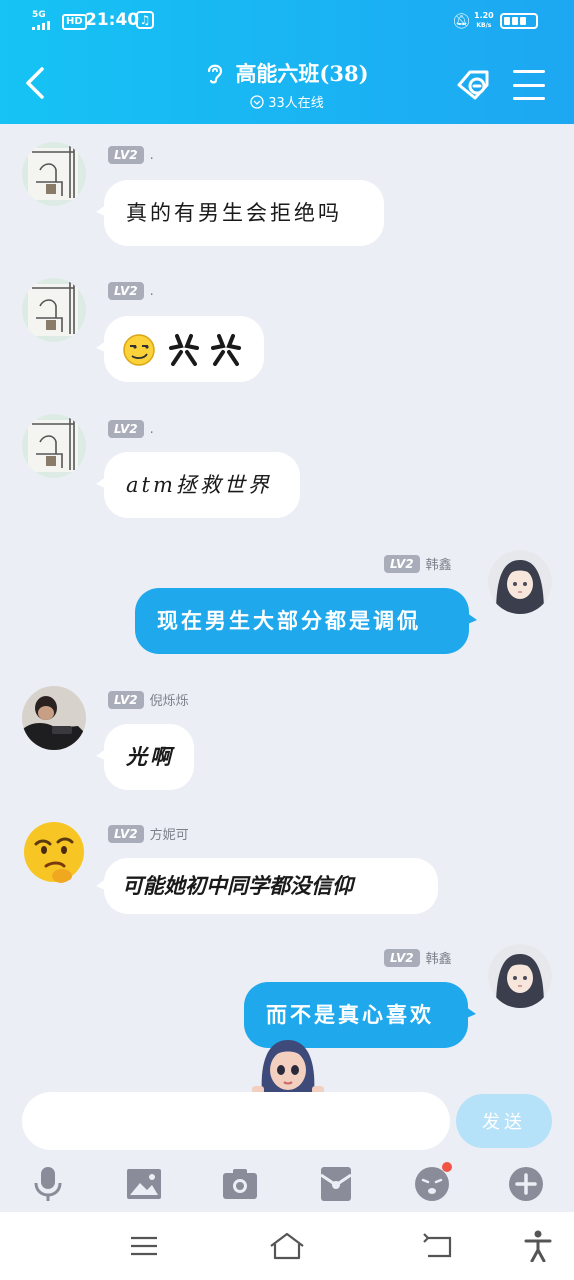 The height and width of the screenshot is (1280, 574). I want to click on anger-symbol-icon, so click(204, 350).